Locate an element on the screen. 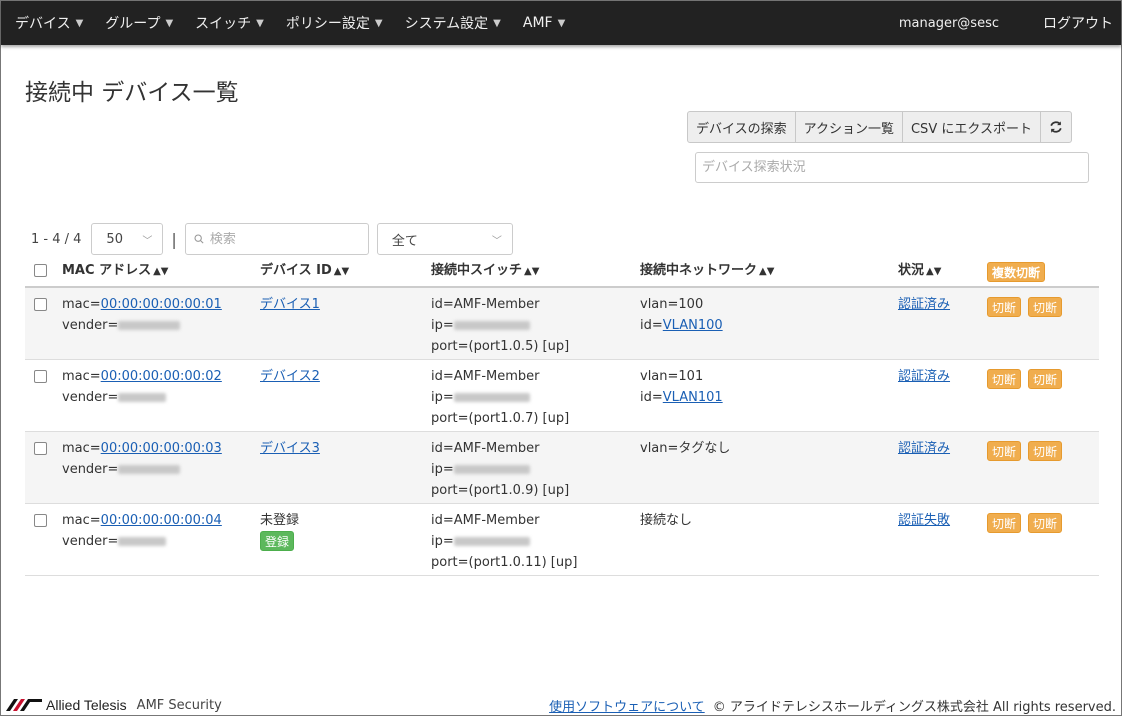 Image resolution: width=1122 pixels, height=716 pixels. nav-item-policy: ポリシー設定 ▼ is located at coordinates (334, 23).